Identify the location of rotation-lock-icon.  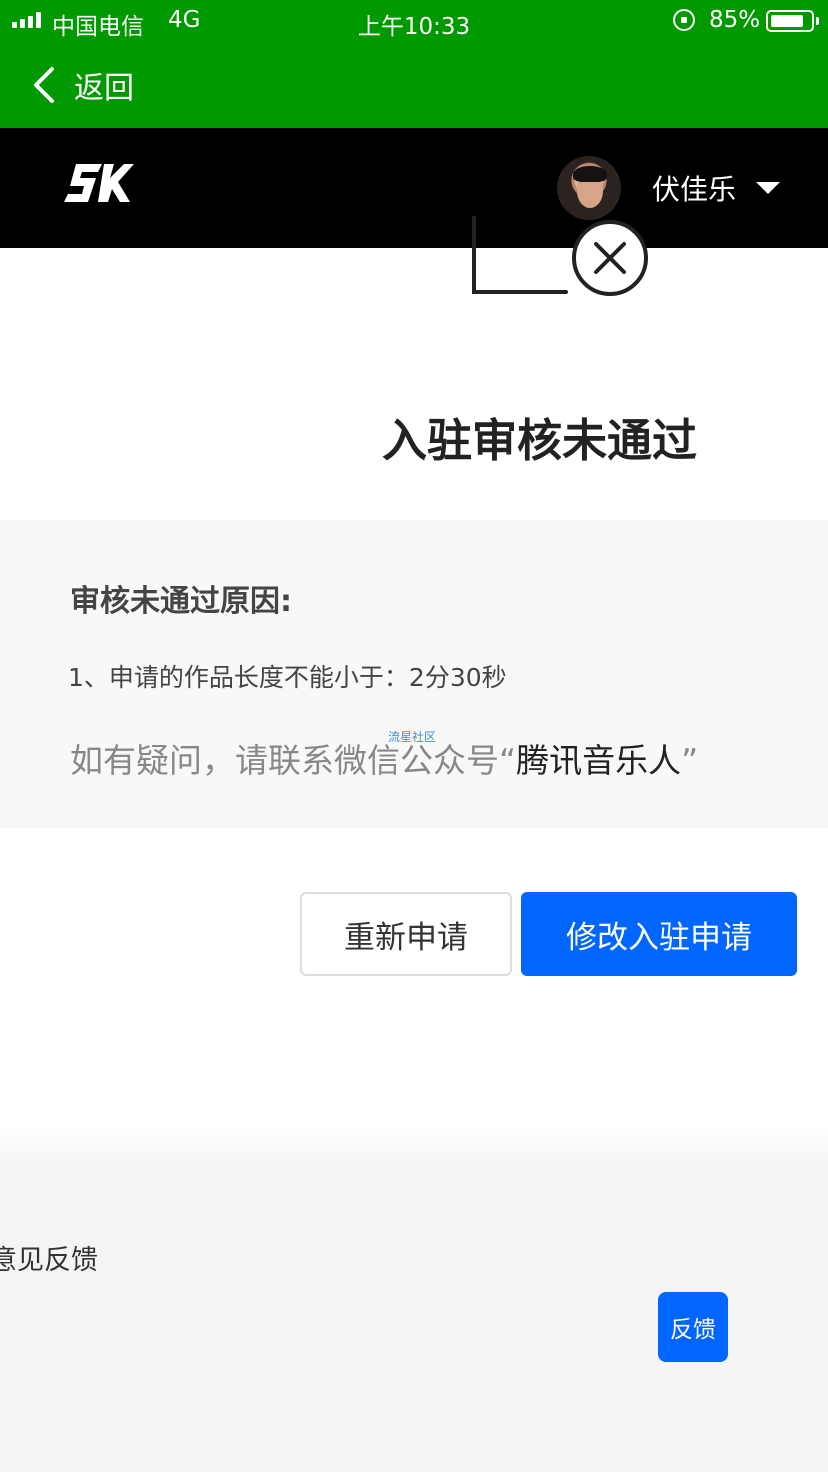
(684, 20).